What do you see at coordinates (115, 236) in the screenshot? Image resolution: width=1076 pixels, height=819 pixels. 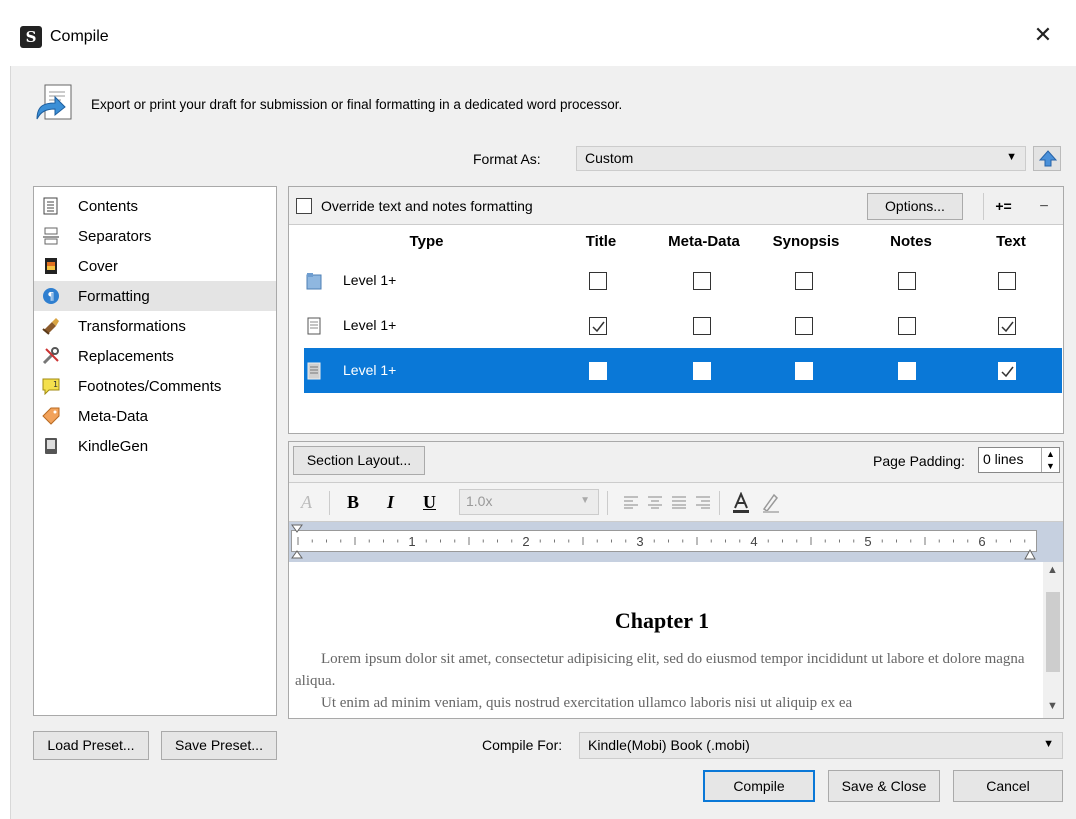 I see `sidebar-item-label: Separators` at bounding box center [115, 236].